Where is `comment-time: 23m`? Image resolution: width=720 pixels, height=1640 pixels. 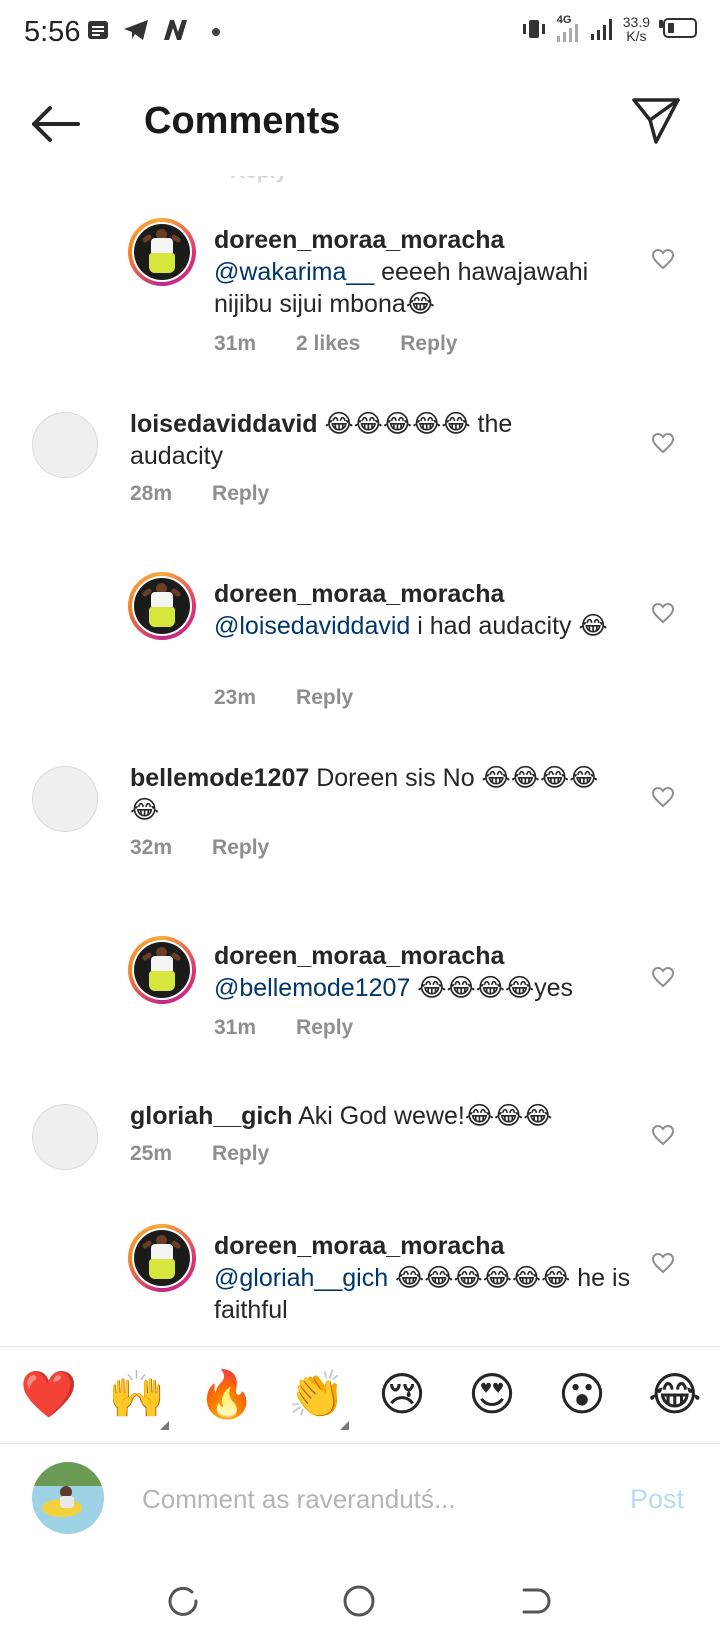 comment-time: 23m is located at coordinates (235, 697).